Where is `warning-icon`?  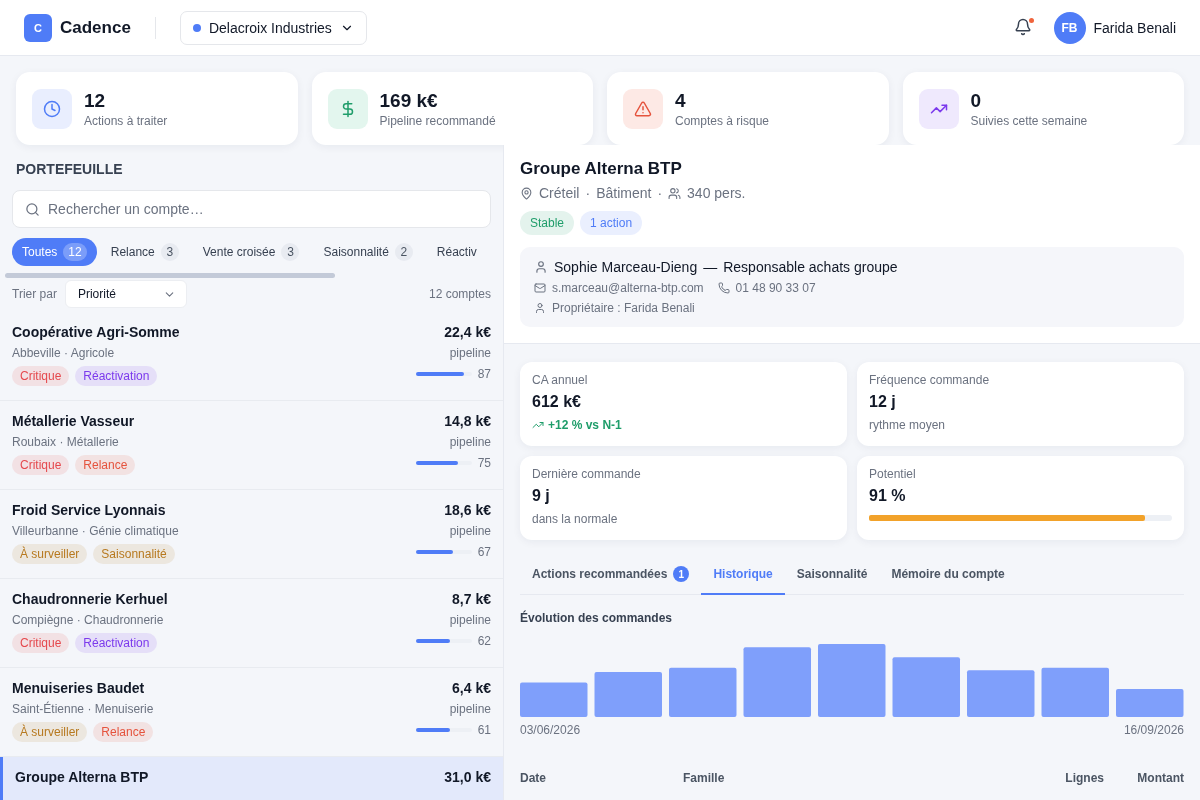 warning-icon is located at coordinates (643, 108).